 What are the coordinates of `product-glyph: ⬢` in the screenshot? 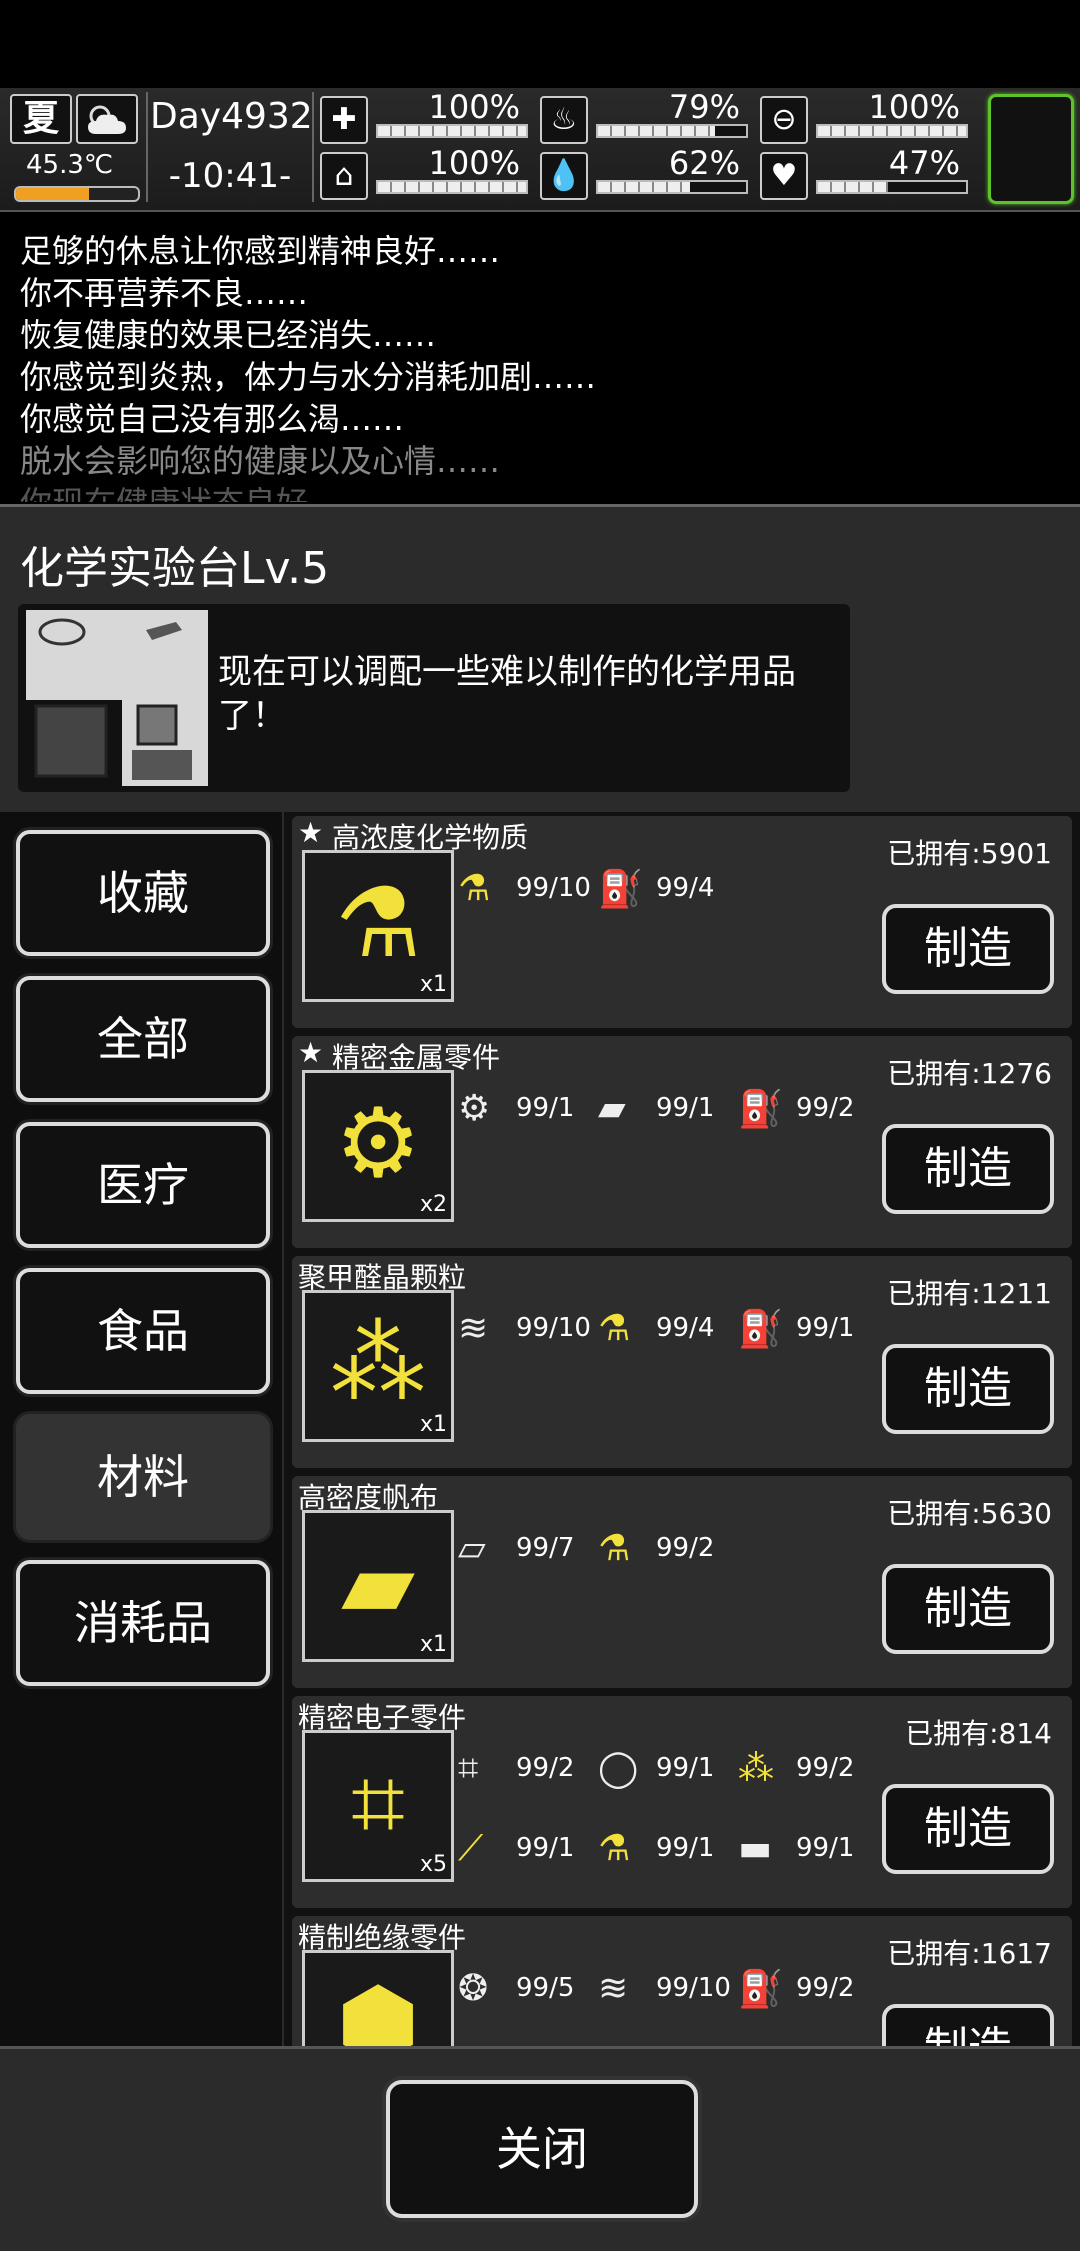 It's located at (378, 2006).